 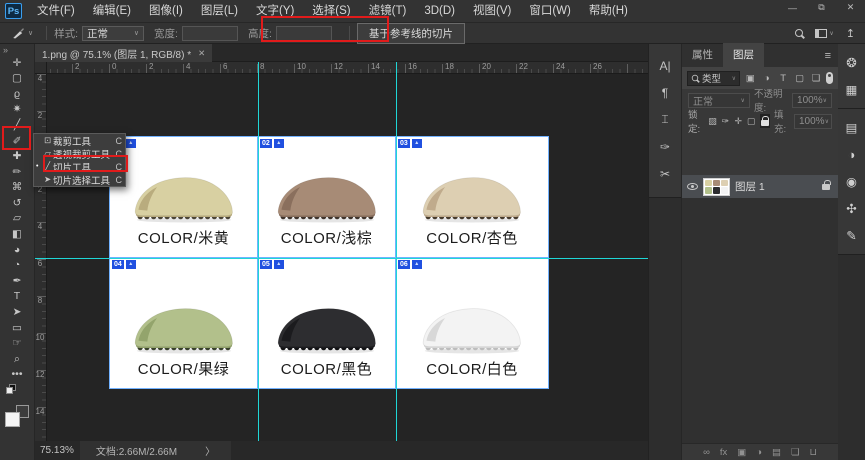 I want to click on lock-image-pixels-icon: ✑, so click(x=725, y=121).